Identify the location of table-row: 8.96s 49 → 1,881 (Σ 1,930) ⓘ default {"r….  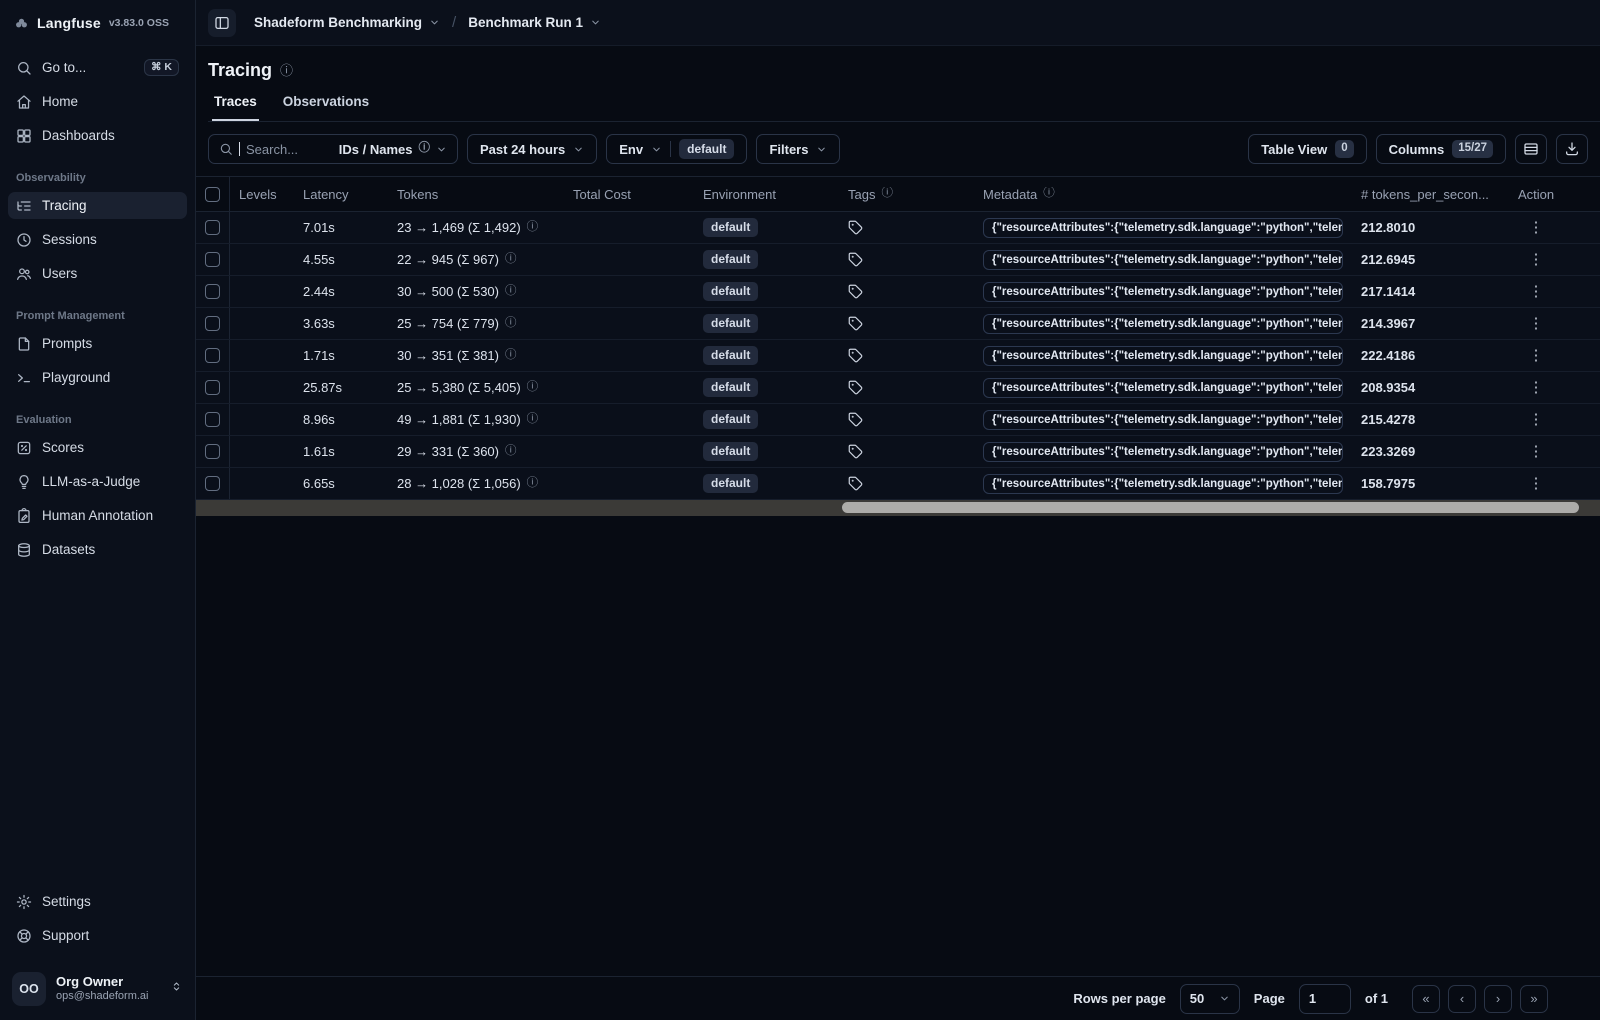
(898, 420).